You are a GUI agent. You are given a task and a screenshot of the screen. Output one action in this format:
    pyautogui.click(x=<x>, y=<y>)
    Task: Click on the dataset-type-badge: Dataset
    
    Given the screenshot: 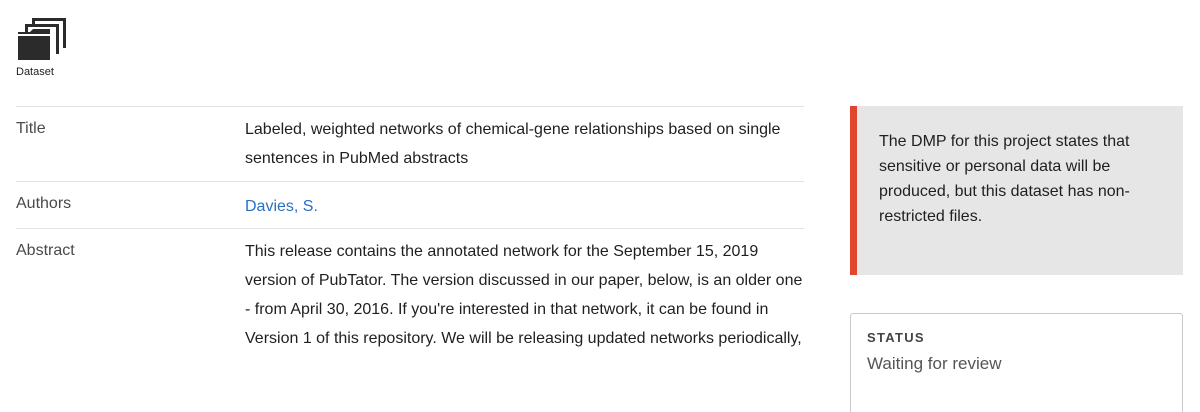 What is the action you would take?
    pyautogui.click(x=46, y=51)
    